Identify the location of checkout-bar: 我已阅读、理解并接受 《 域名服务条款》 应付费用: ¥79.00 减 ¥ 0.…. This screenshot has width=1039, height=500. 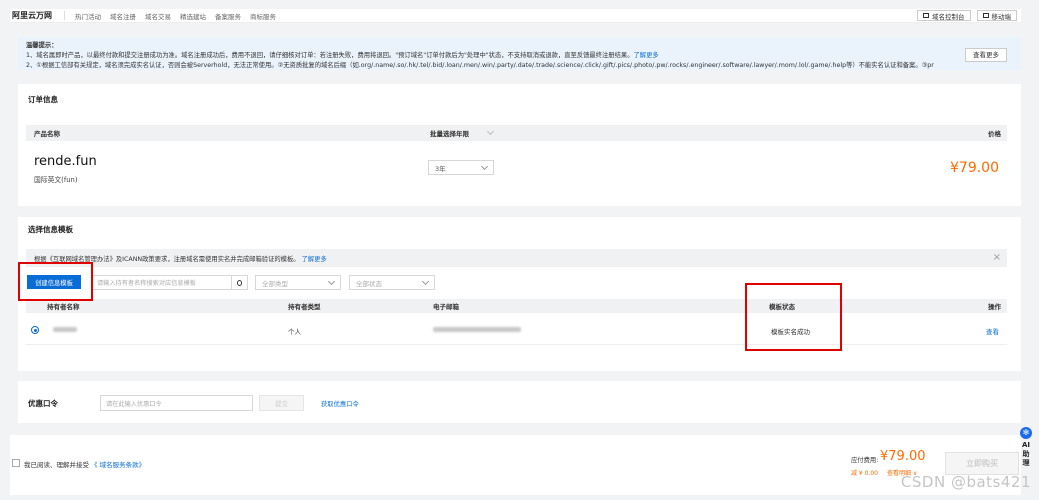
(515, 465).